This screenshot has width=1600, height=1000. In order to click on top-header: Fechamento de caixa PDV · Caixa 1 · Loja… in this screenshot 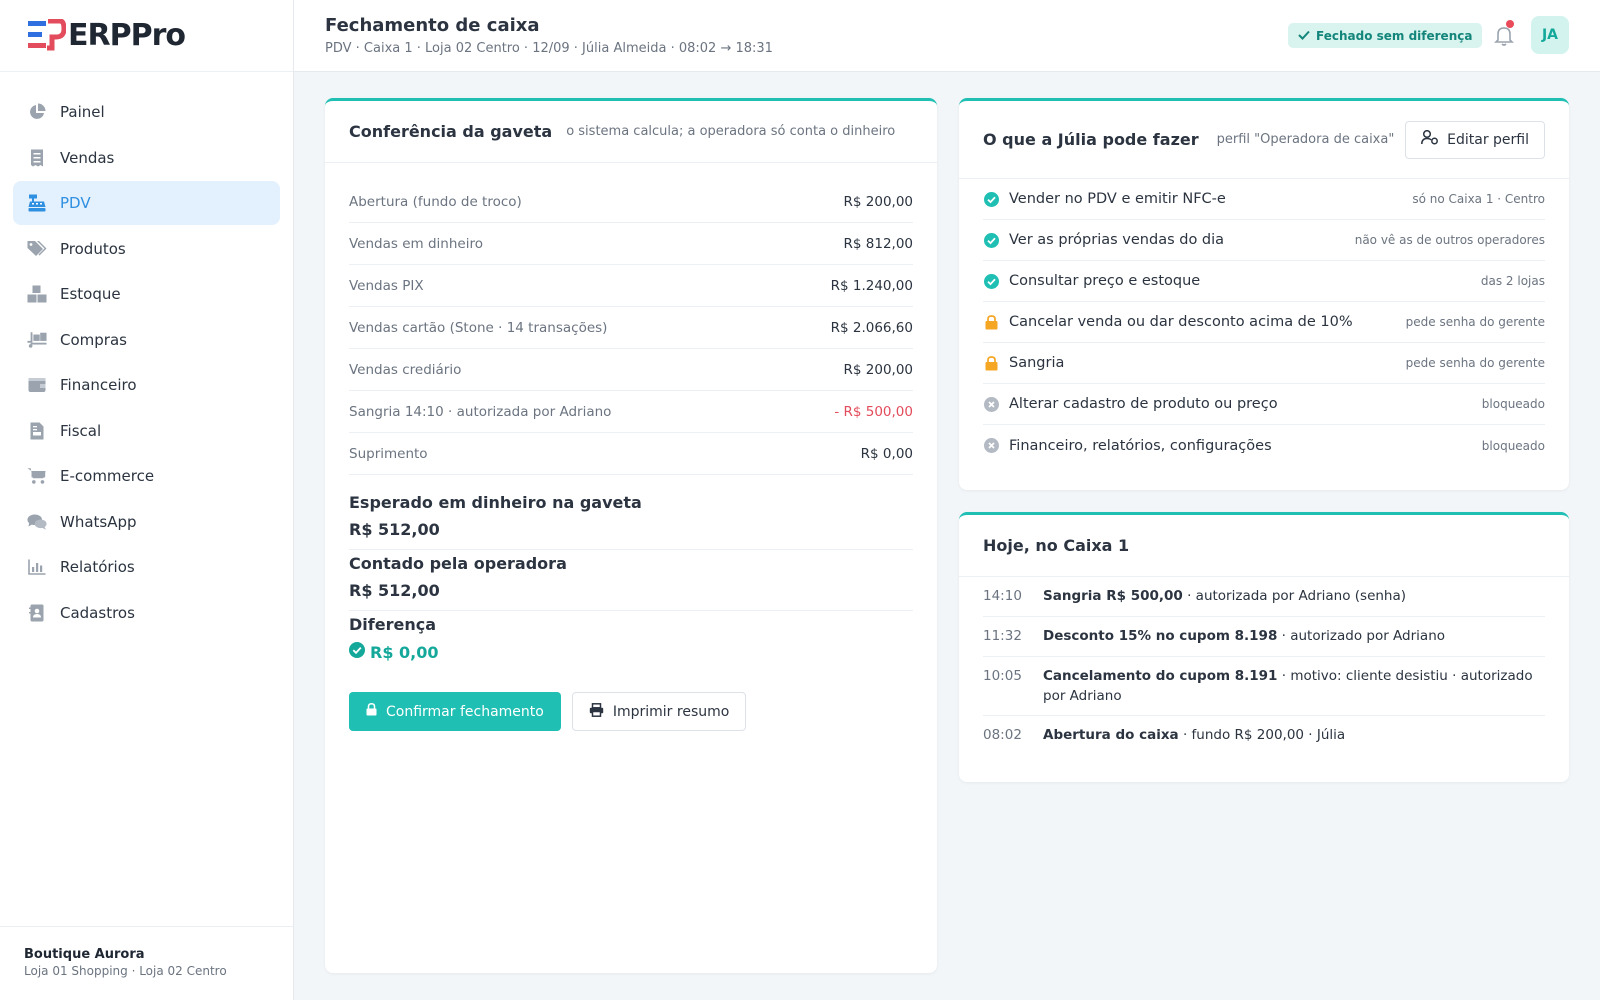, I will do `click(947, 36)`.